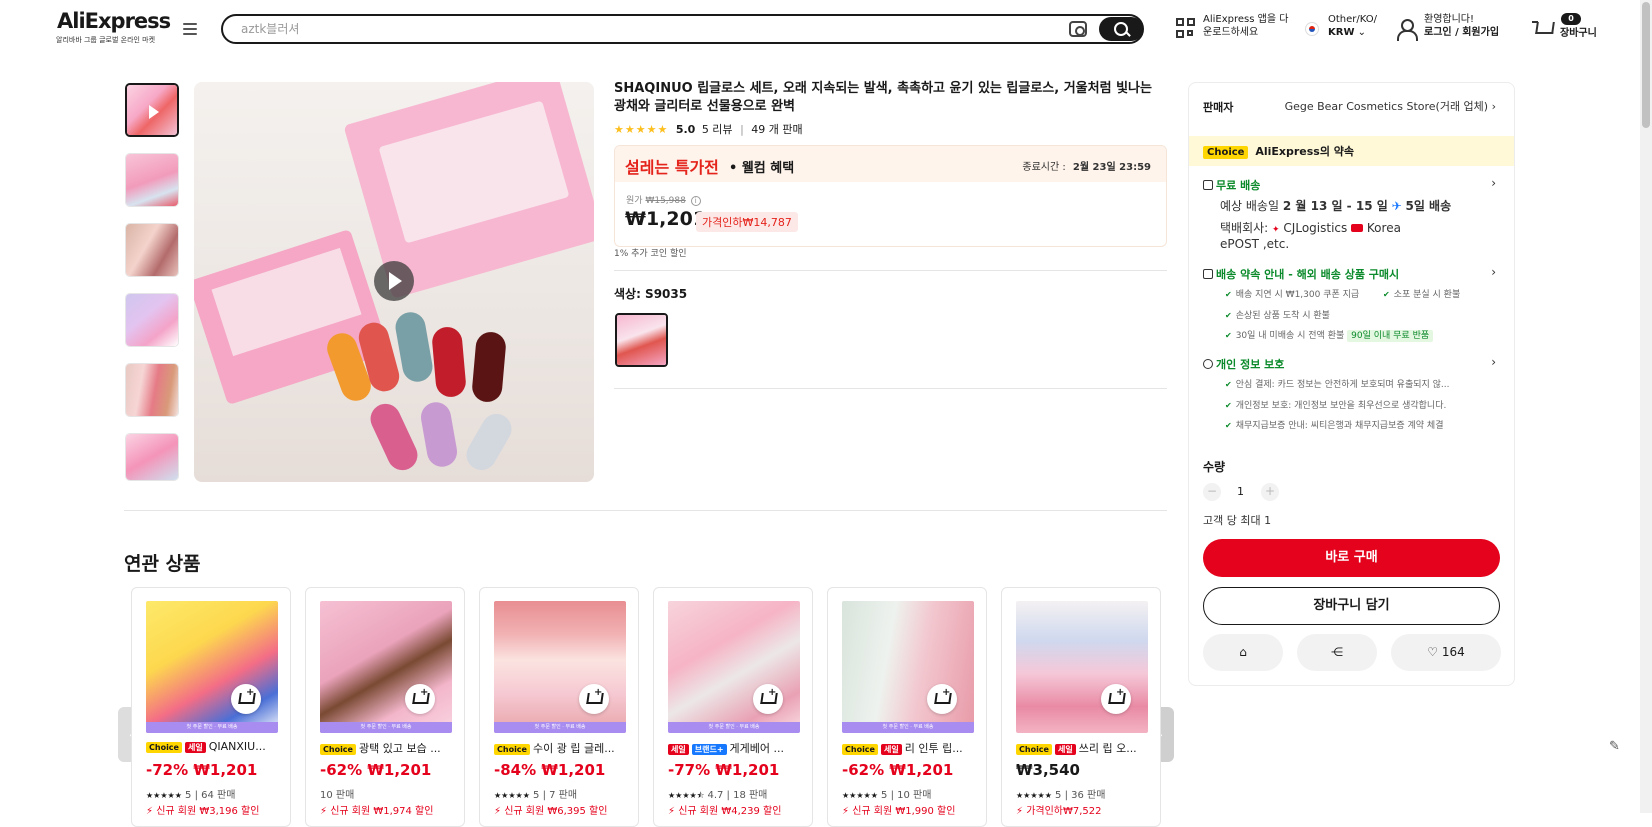  What do you see at coordinates (762, 168) in the screenshot?
I see `promo-welcome: • 웰컴 혜택` at bounding box center [762, 168].